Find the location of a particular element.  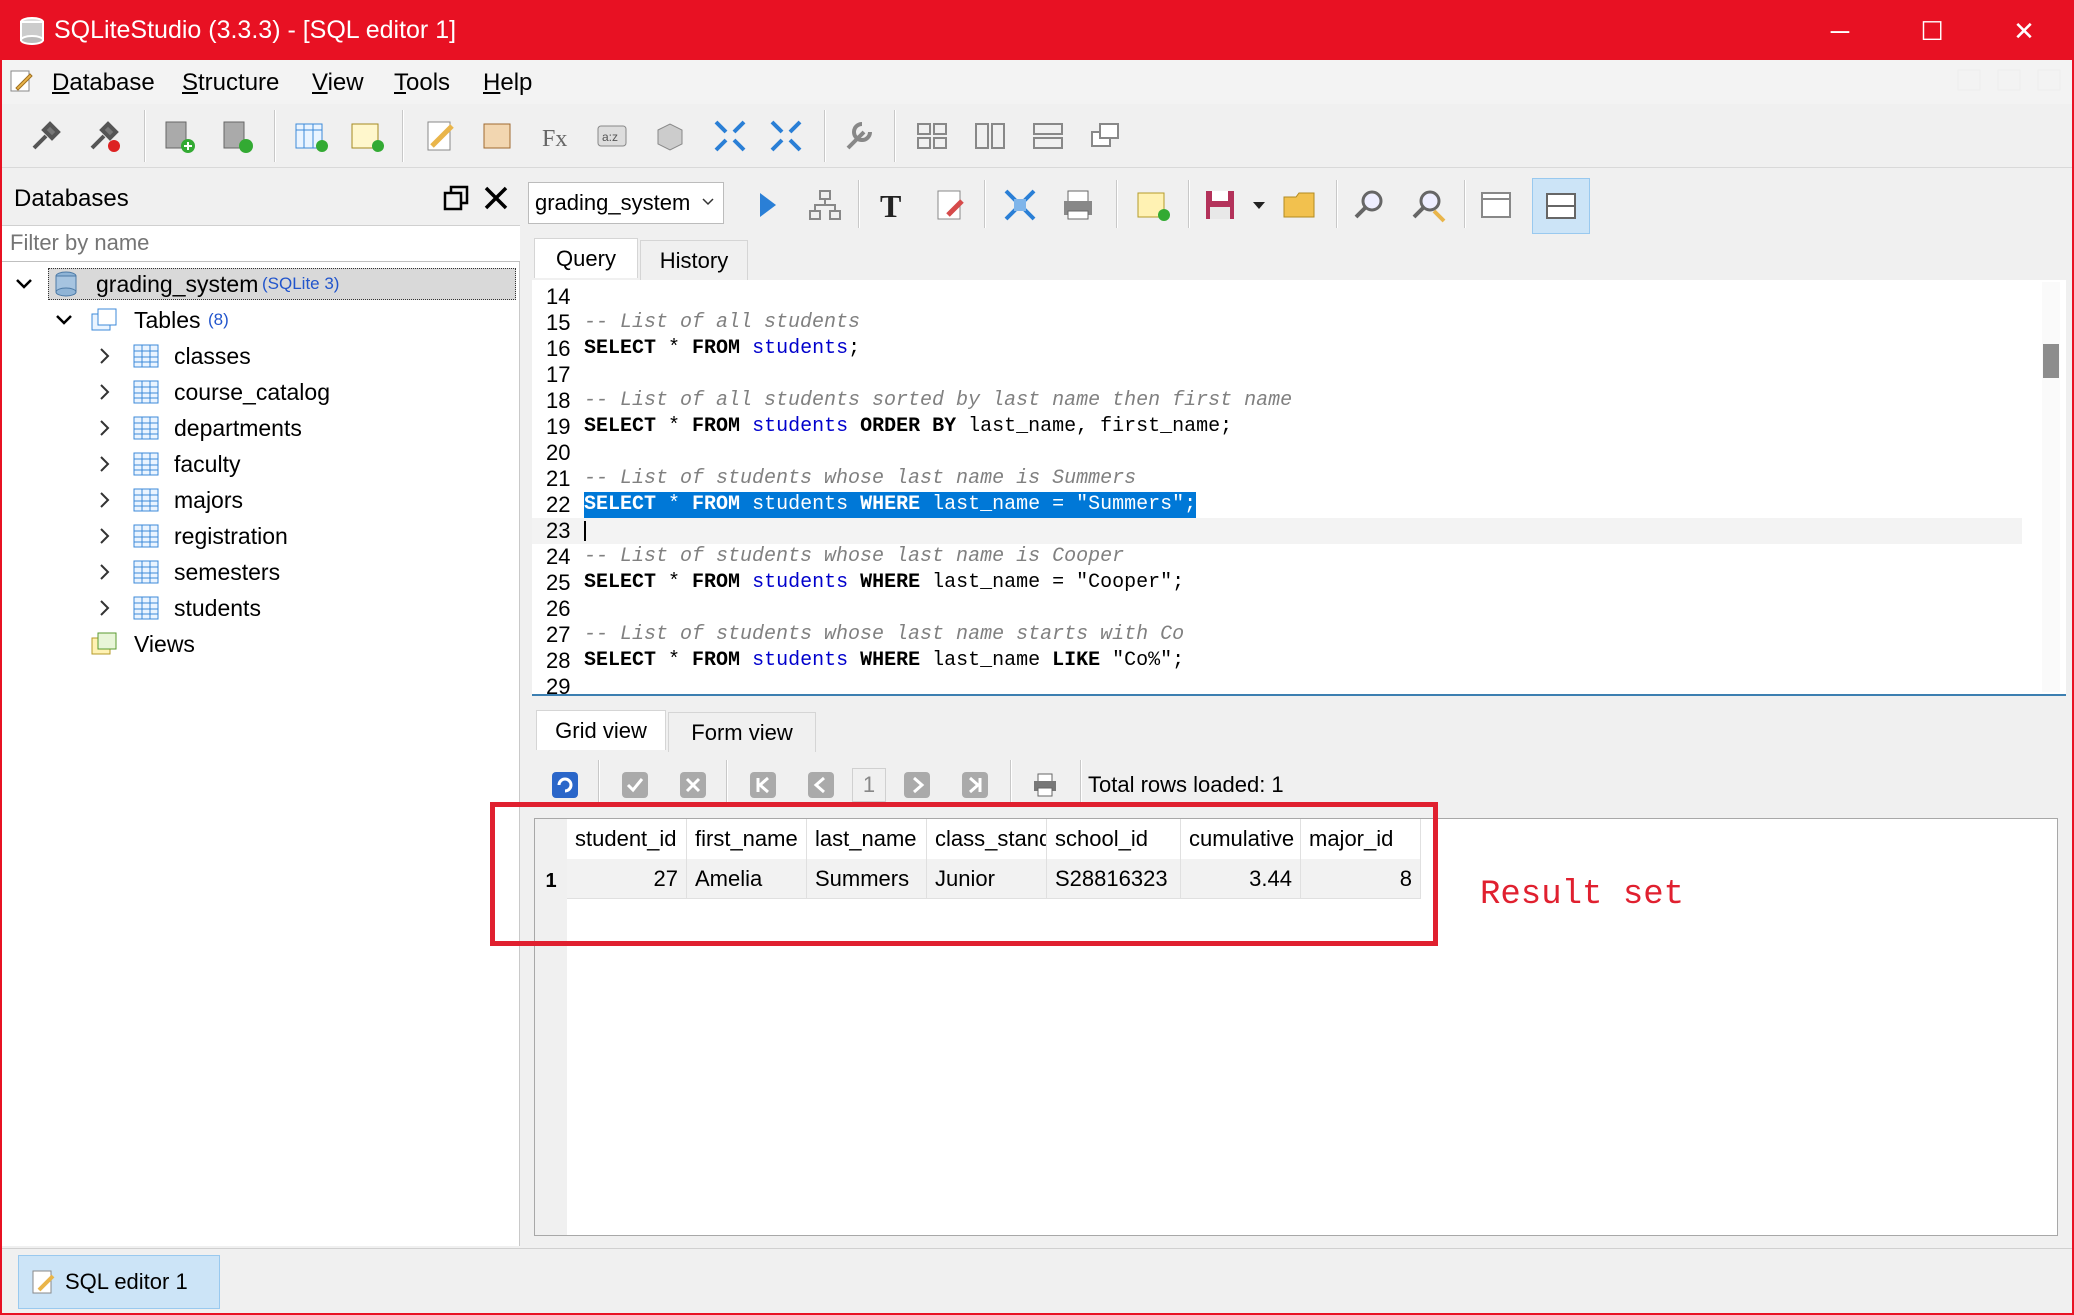

open-file-icon is located at coordinates (1300, 205).